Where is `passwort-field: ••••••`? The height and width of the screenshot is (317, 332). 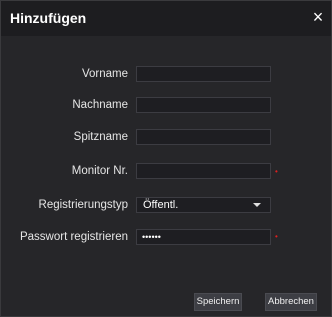
passwort-field: •••••• is located at coordinates (203, 237).